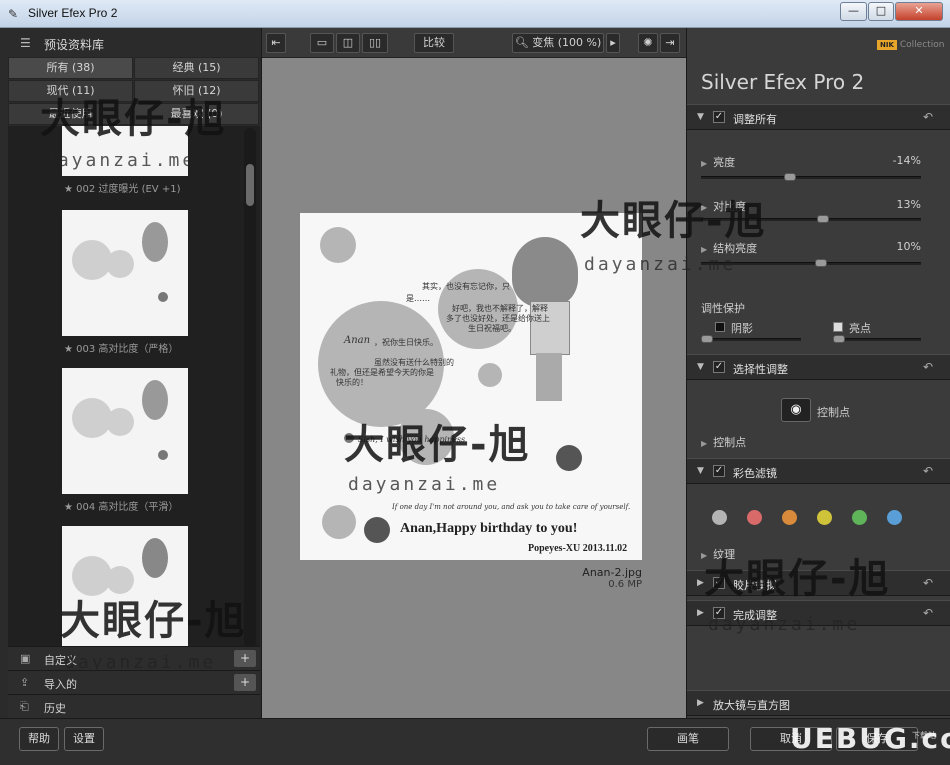 The height and width of the screenshot is (765, 950). I want to click on note-line: ，祝你生日快乐。, so click(406, 342).